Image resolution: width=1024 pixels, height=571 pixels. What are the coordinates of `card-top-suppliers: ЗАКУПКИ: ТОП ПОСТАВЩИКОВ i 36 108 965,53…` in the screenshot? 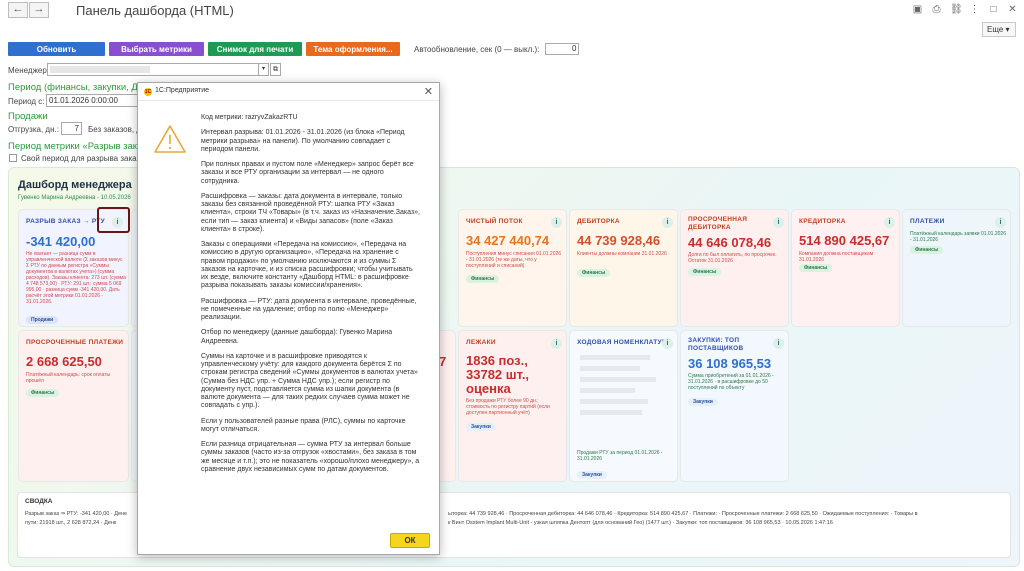 It's located at (734, 406).